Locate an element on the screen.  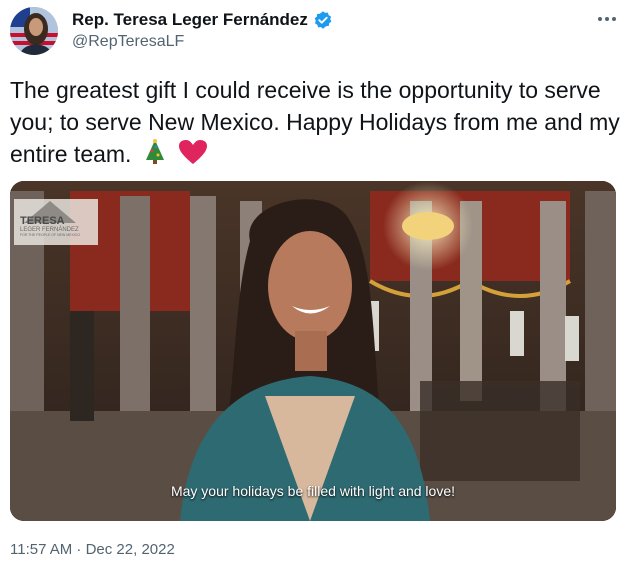
christmas-tree-icon is located at coordinates (155, 155).